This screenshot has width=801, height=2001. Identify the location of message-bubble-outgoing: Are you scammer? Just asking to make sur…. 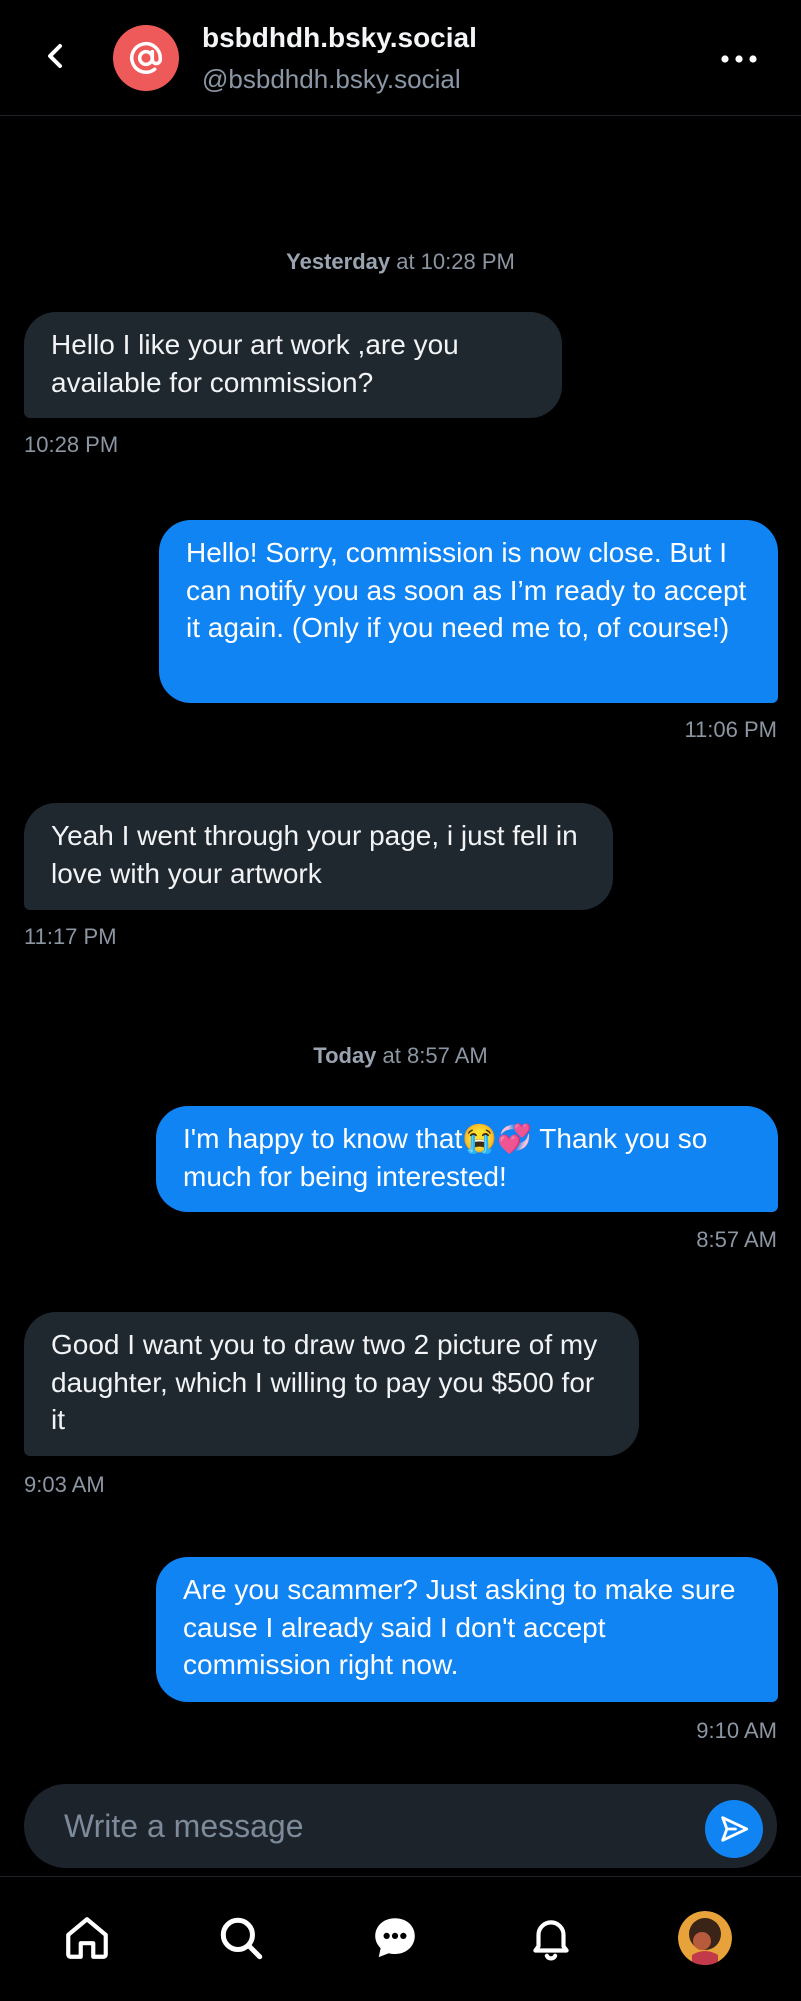
(467, 1629).